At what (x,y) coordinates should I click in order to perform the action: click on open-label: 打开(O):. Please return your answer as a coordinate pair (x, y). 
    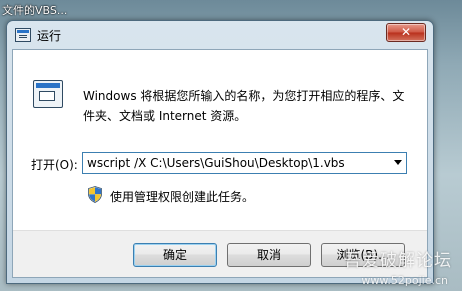
    Looking at the image, I should click on (54, 165).